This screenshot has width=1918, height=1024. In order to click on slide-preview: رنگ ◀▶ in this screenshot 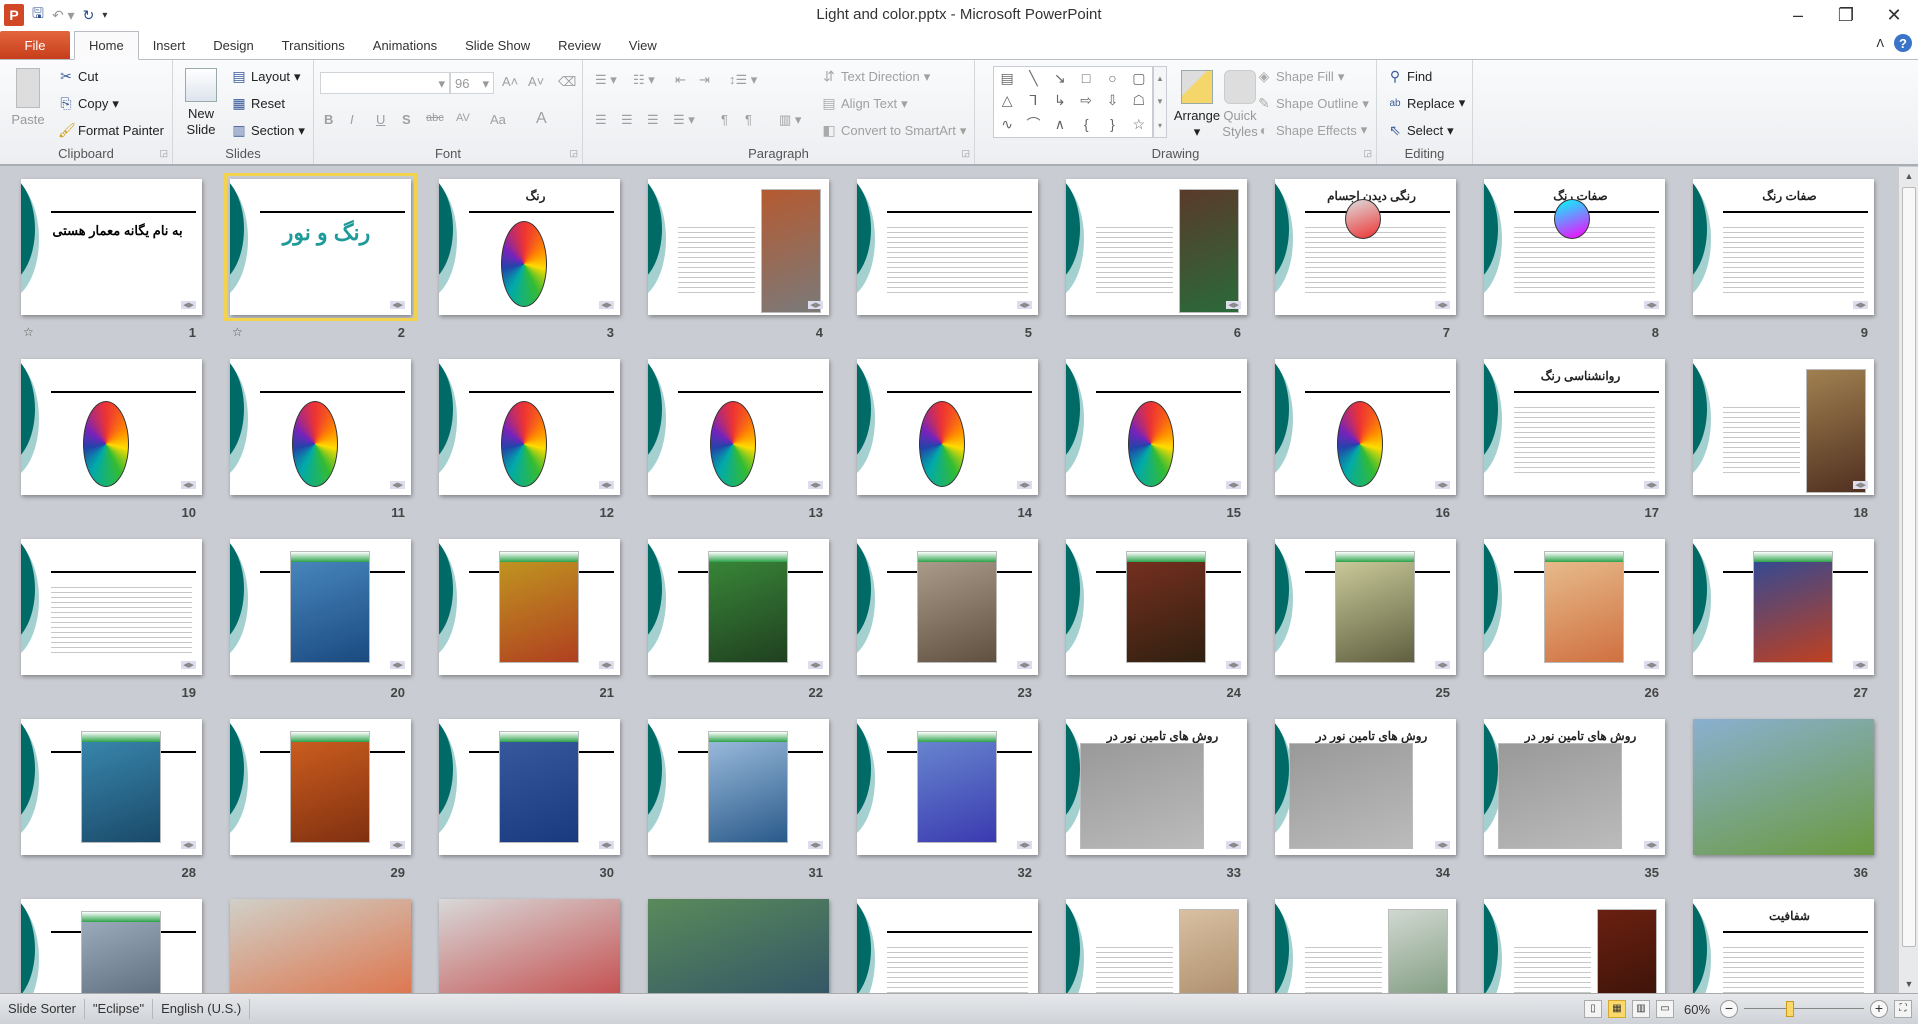, I will do `click(529, 247)`.